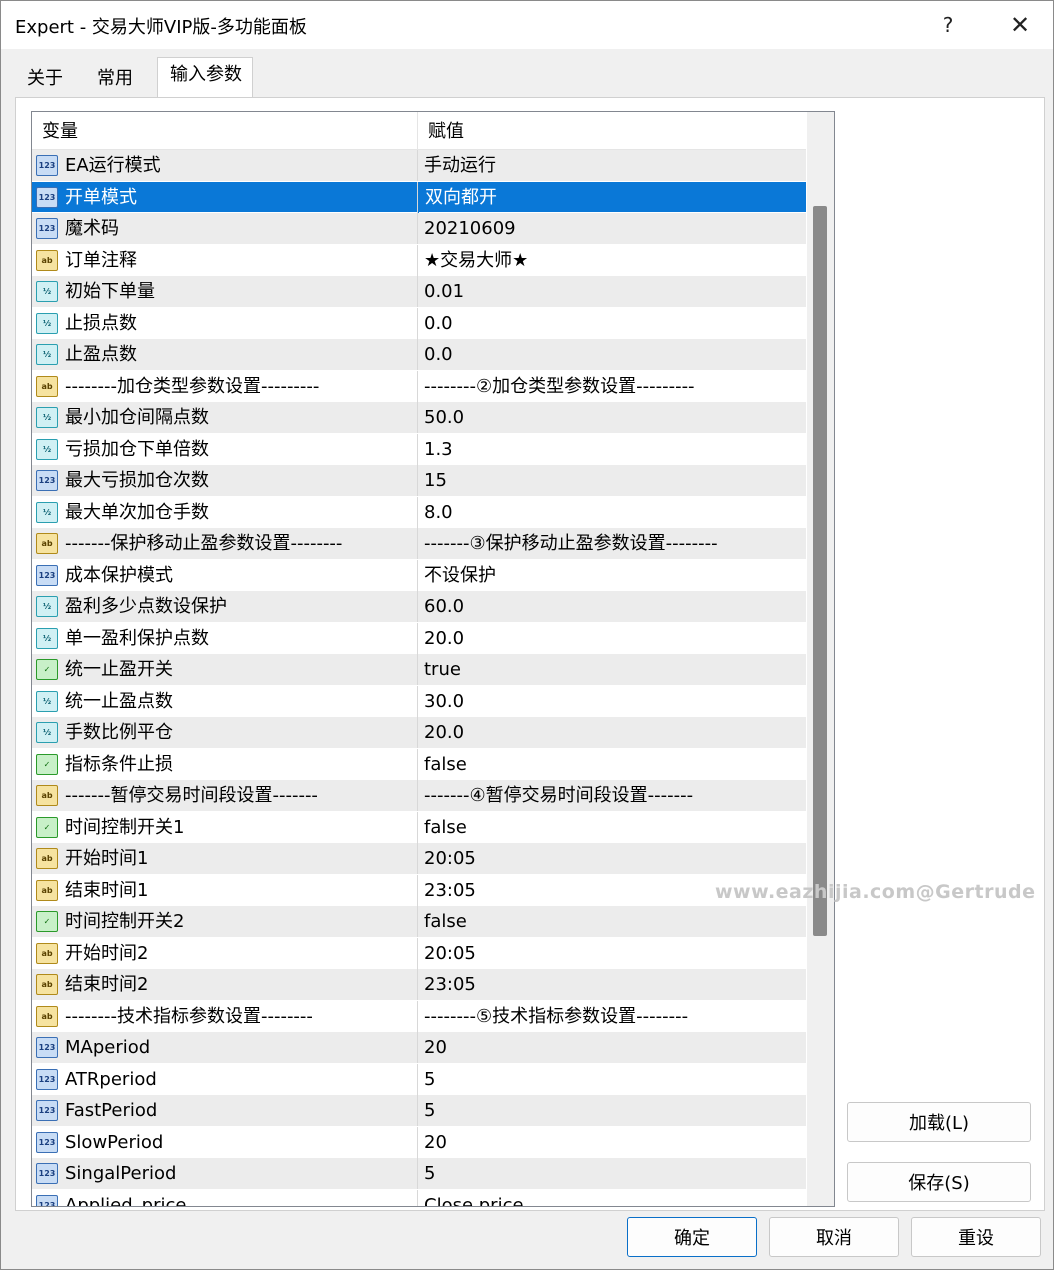 Image resolution: width=1054 pixels, height=1270 pixels. I want to click on parameter-row: 123 最大亏损加仓次数 15, so click(419, 481).